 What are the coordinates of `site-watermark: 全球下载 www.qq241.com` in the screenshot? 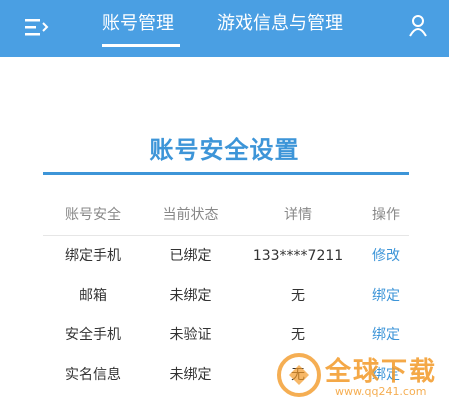 It's located at (361, 375).